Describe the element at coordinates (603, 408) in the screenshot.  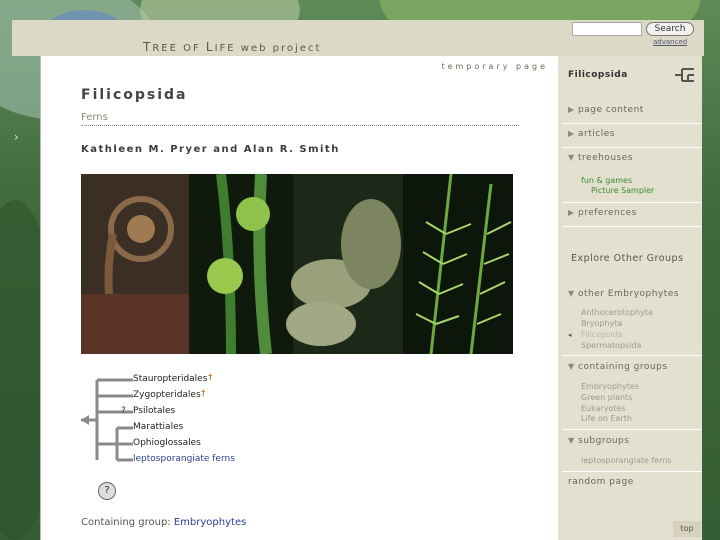
I see `sidebar-link-eukaryotes: Eukaryotes` at that location.